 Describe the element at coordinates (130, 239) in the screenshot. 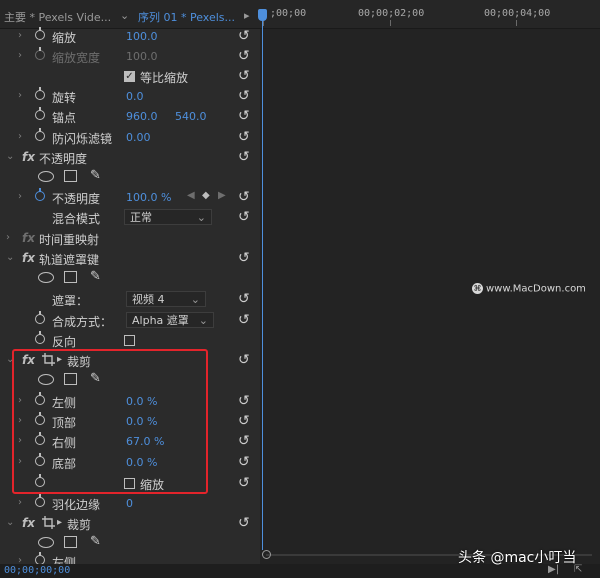

I see `time-remap-header: › fx 时间重映射` at that location.